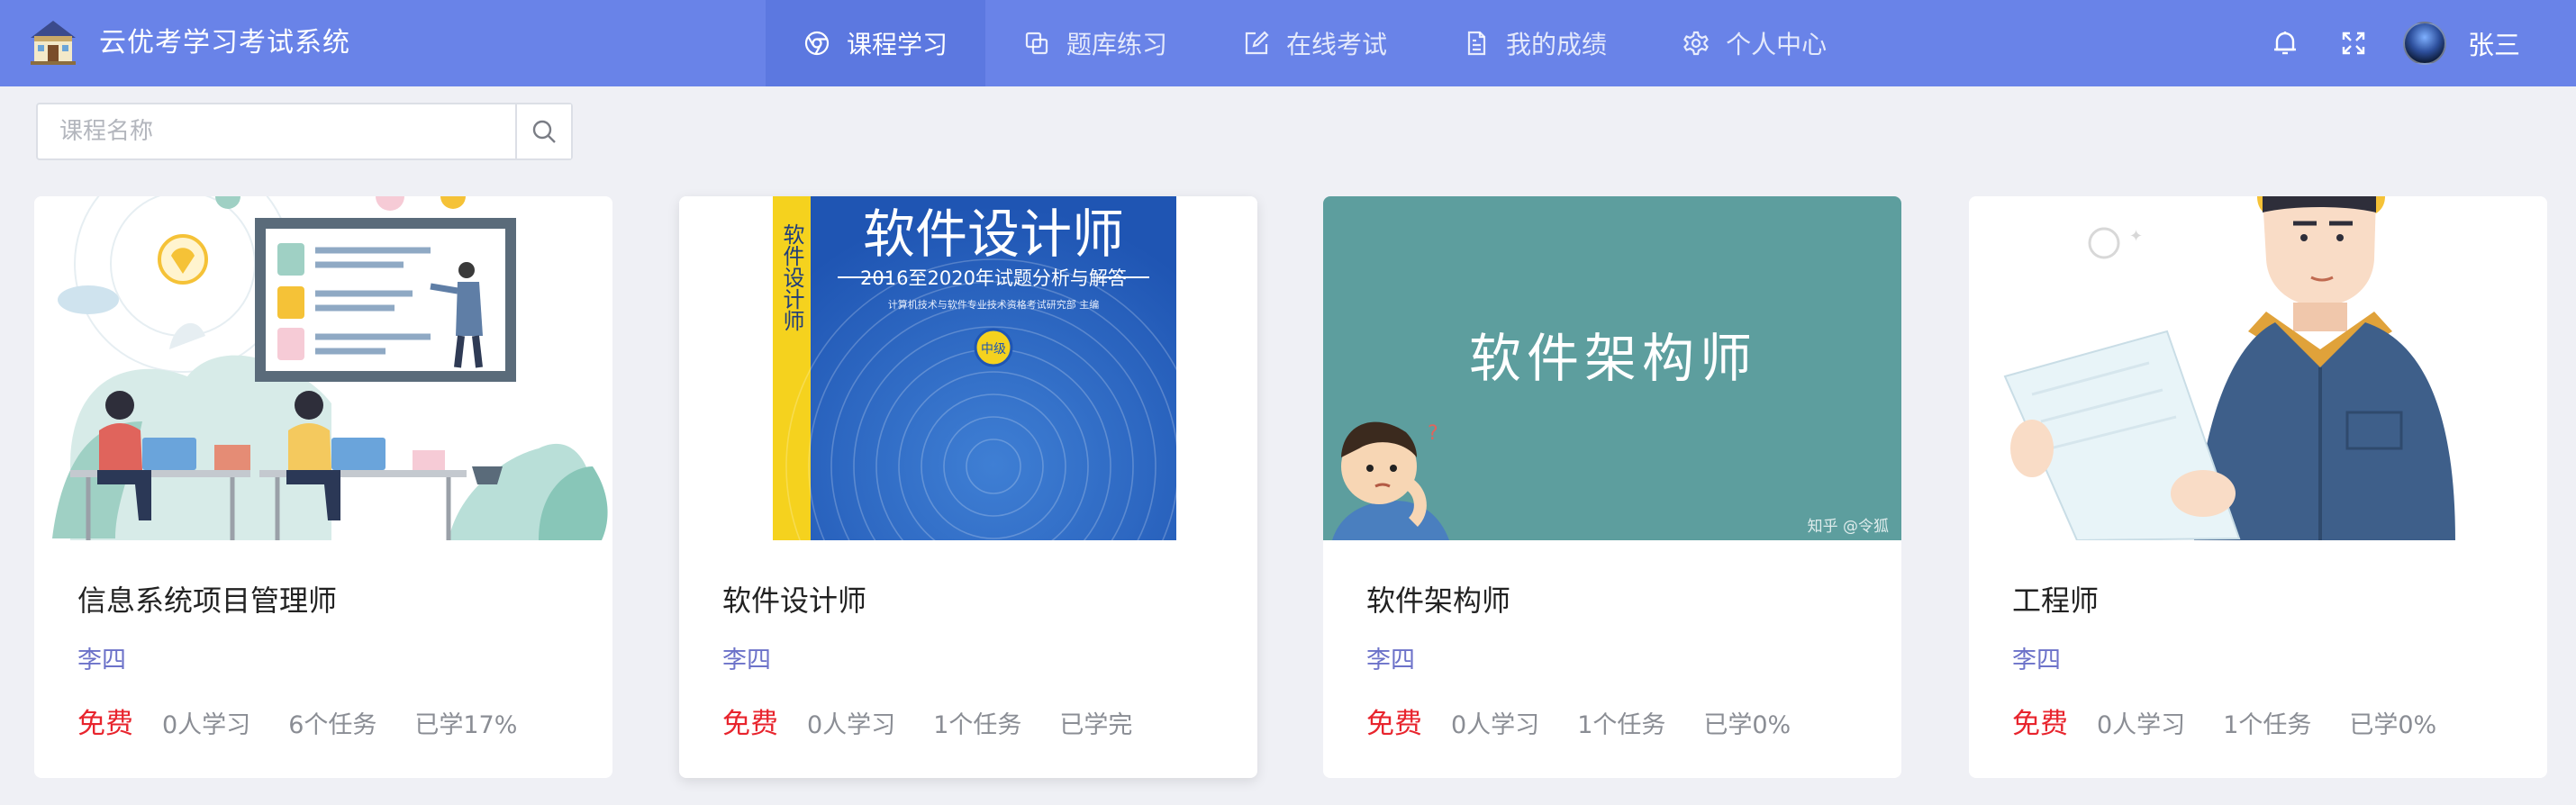 Image resolution: width=2576 pixels, height=805 pixels. Describe the element at coordinates (794, 599) in the screenshot. I see `course-title: 软件设计师` at that location.